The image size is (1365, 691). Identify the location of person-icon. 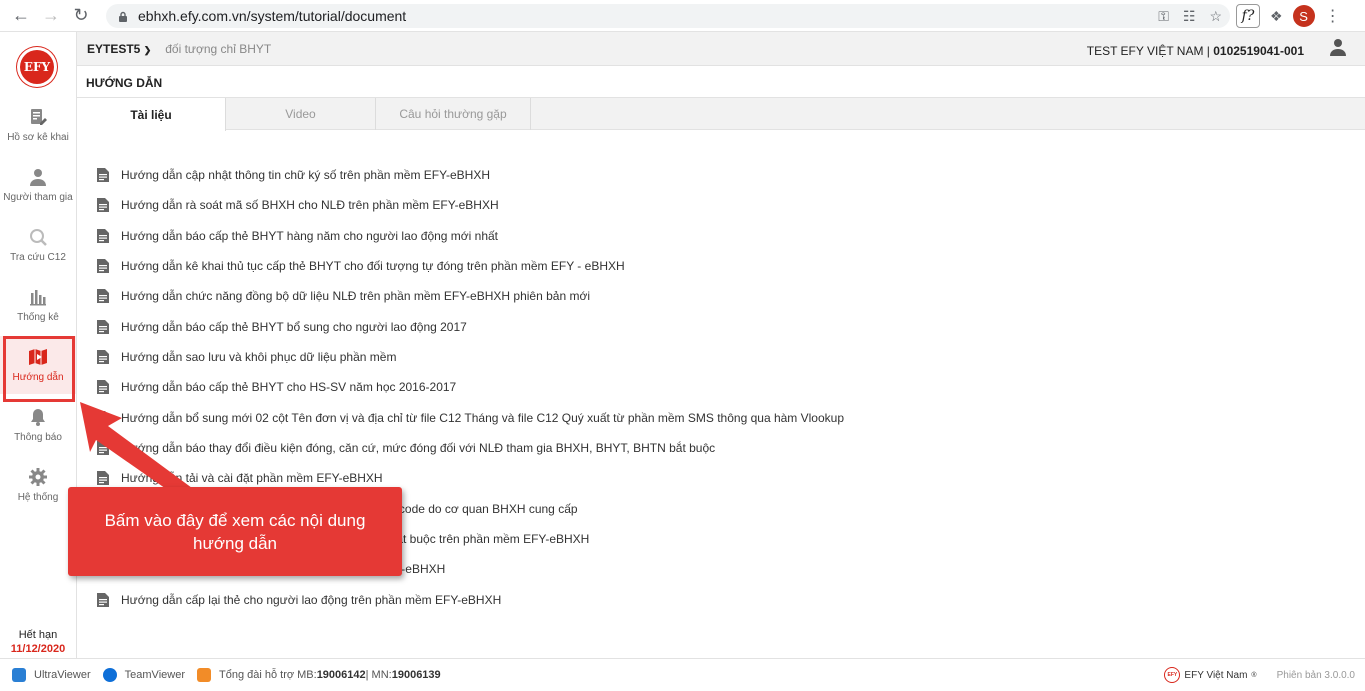
(38, 177).